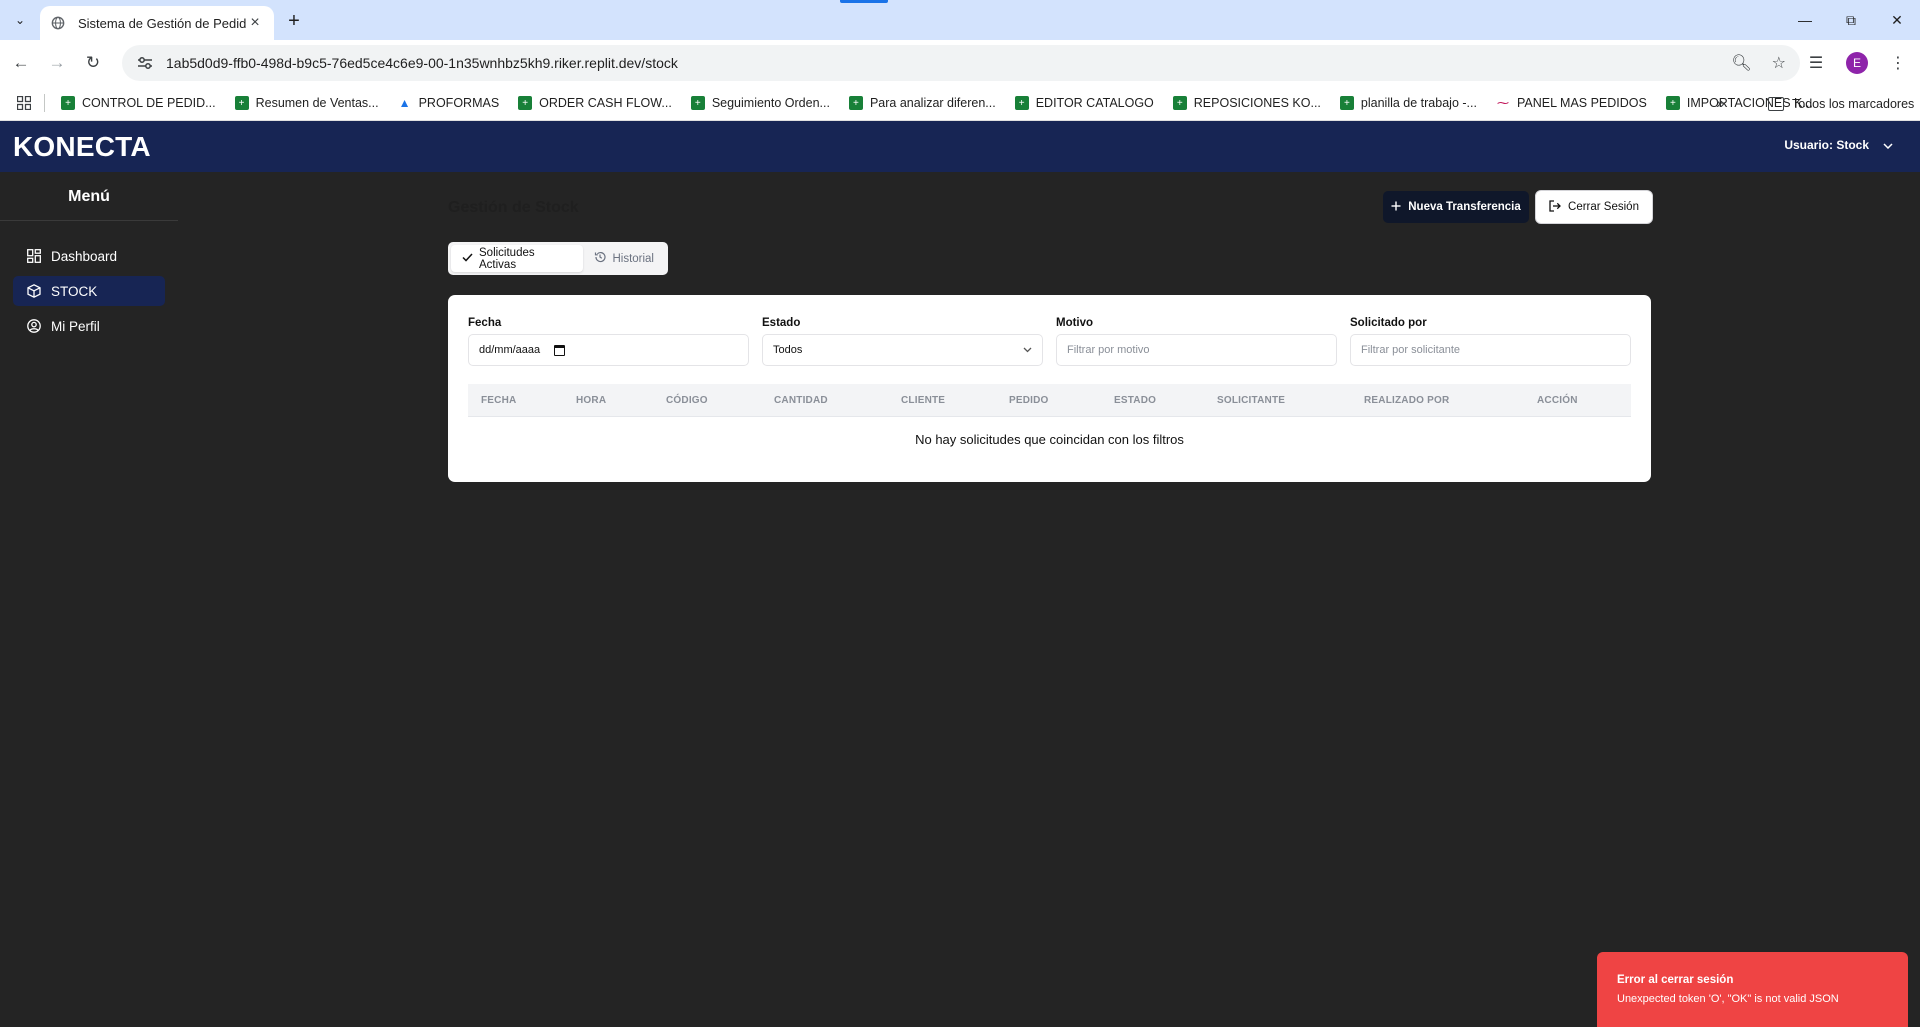 The width and height of the screenshot is (1920, 1027). What do you see at coordinates (1857, 63) in the screenshot?
I see `profile-avatar: E` at bounding box center [1857, 63].